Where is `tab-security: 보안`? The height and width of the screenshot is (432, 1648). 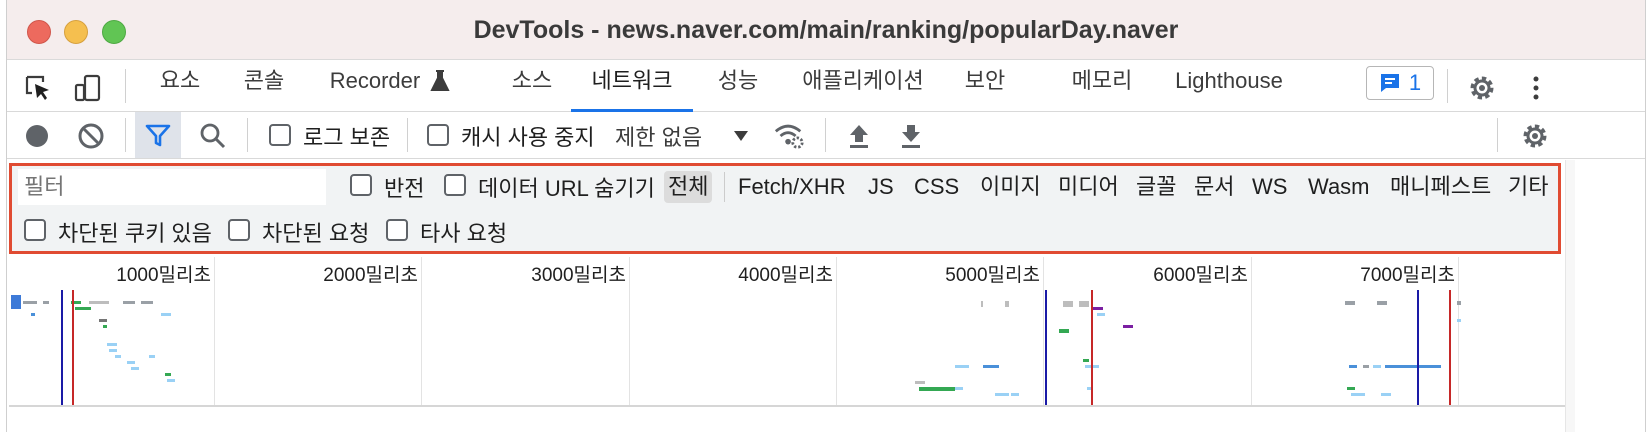 tab-security: 보안 is located at coordinates (985, 86).